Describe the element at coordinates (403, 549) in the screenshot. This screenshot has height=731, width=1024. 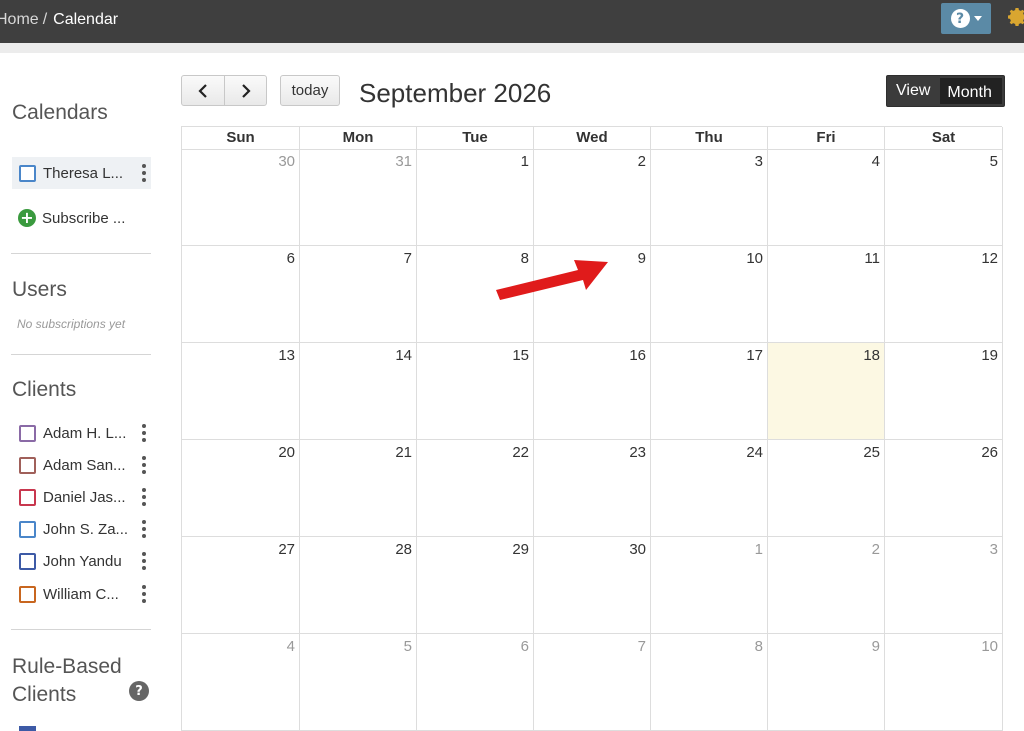
I see `day-number: 28` at that location.